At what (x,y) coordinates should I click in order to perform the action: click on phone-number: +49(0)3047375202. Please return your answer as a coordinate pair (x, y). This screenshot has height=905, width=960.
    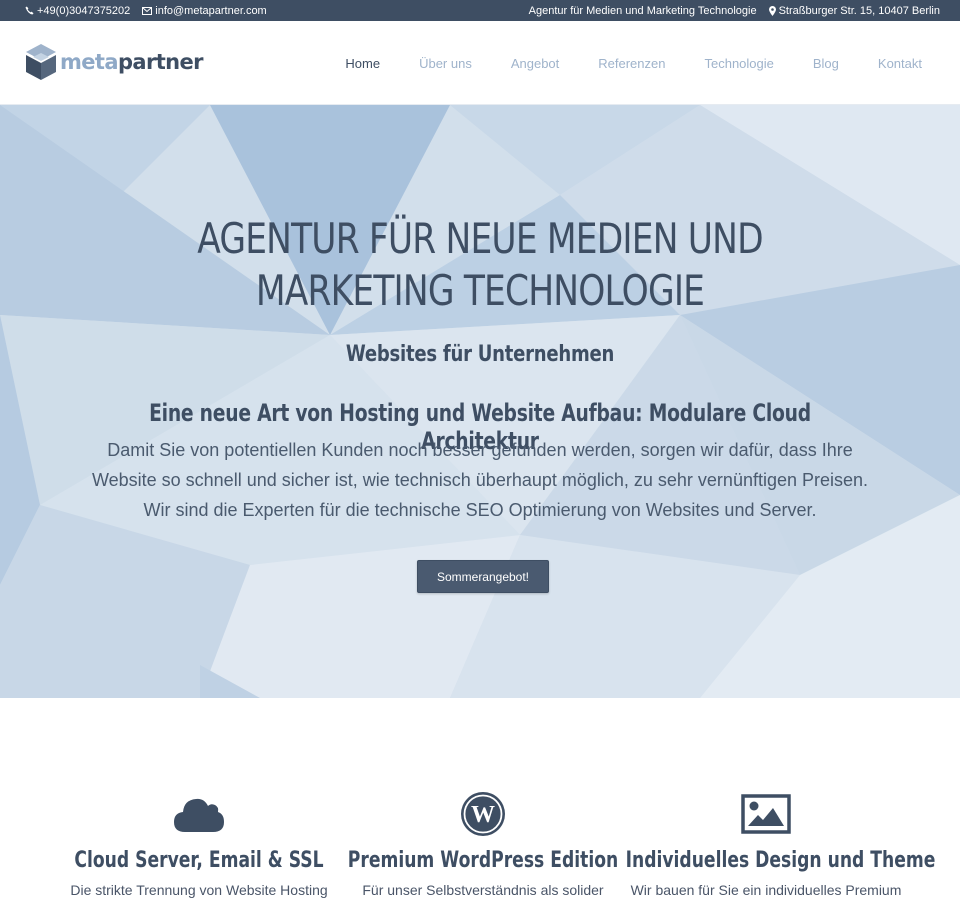
    Looking at the image, I should click on (84, 10).